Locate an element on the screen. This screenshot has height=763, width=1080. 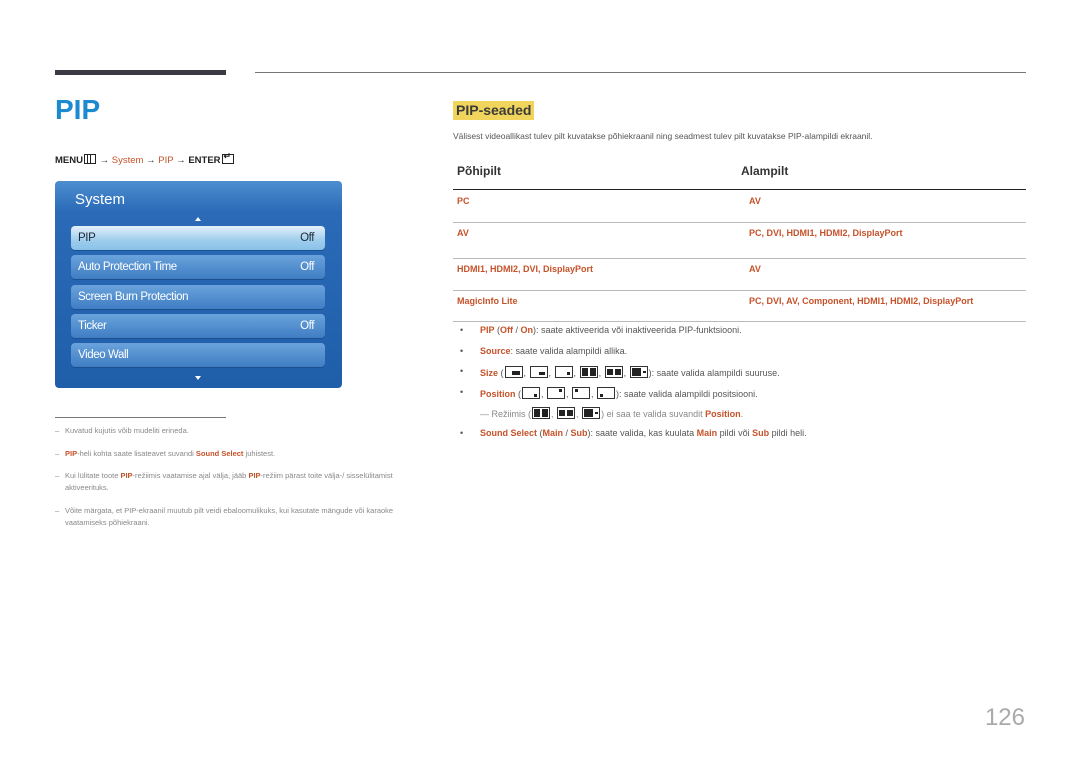
size-medium-icon is located at coordinates (538, 372).